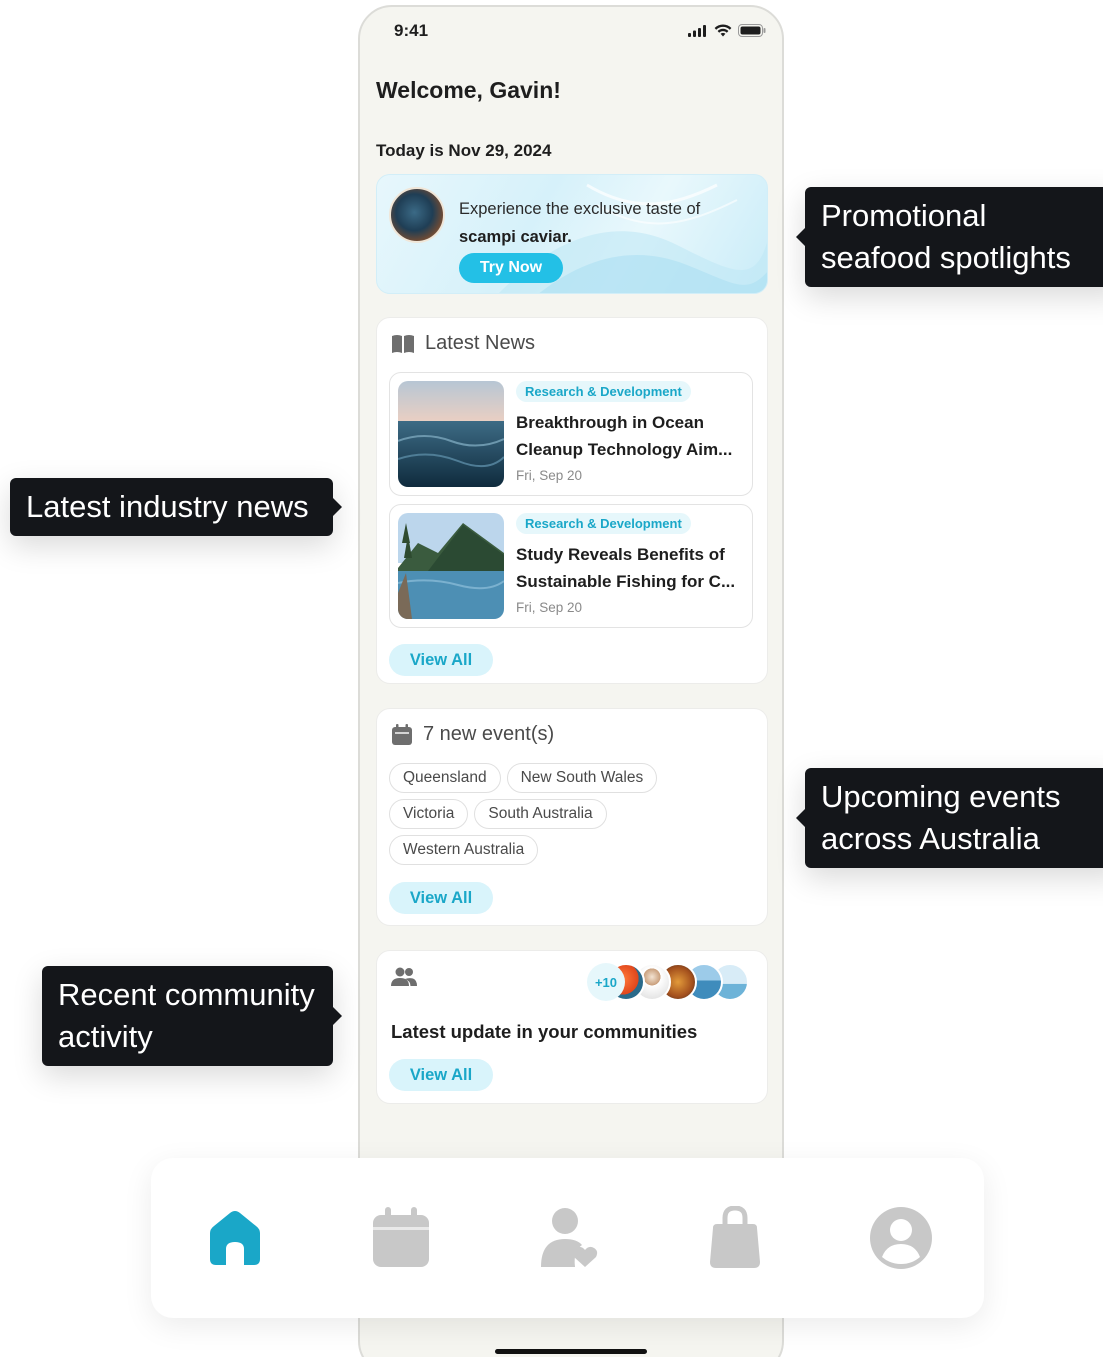  Describe the element at coordinates (511, 268) in the screenshot. I see `try-now-button: Try Now` at that location.